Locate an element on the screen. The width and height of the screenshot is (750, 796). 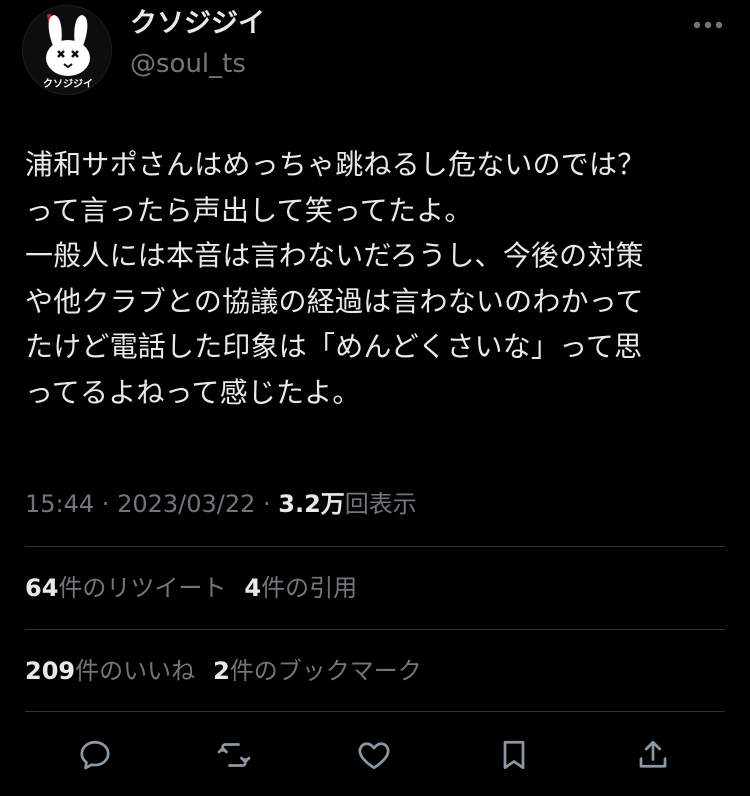
reply-button is located at coordinates (95, 755).